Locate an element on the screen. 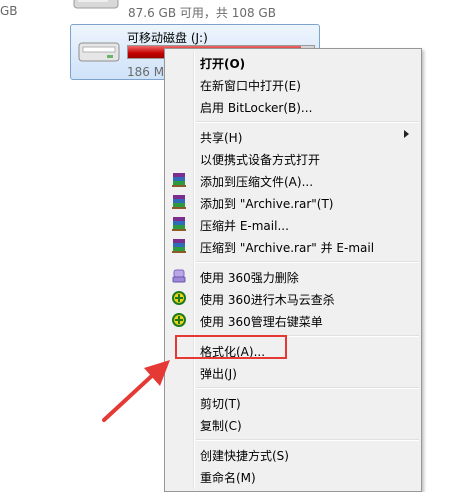 This screenshot has height=492, width=458. menu-item-compress-rar-email: 压缩到 "Archive.rar" 并 E-mail is located at coordinates (293, 246).